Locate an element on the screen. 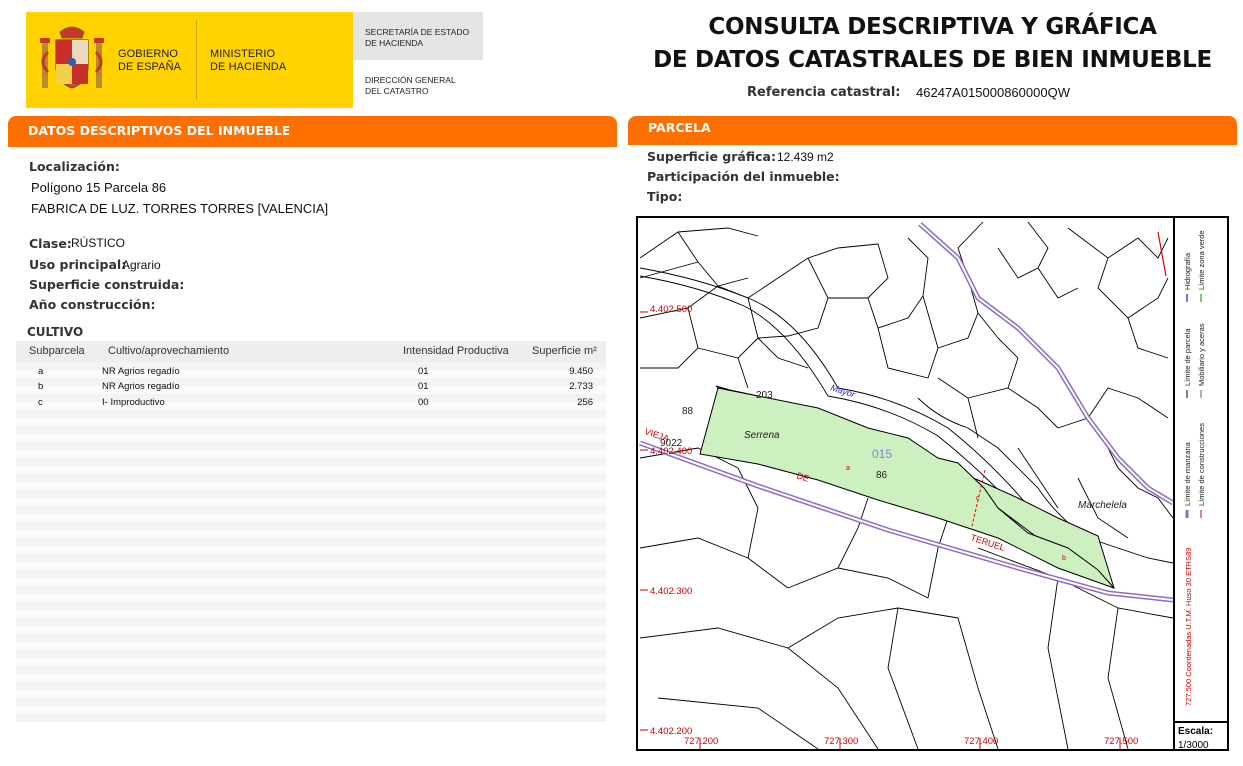 This screenshot has height=766, width=1243. legend-construcciones: Límite de construcciones is located at coordinates (1201, 464).